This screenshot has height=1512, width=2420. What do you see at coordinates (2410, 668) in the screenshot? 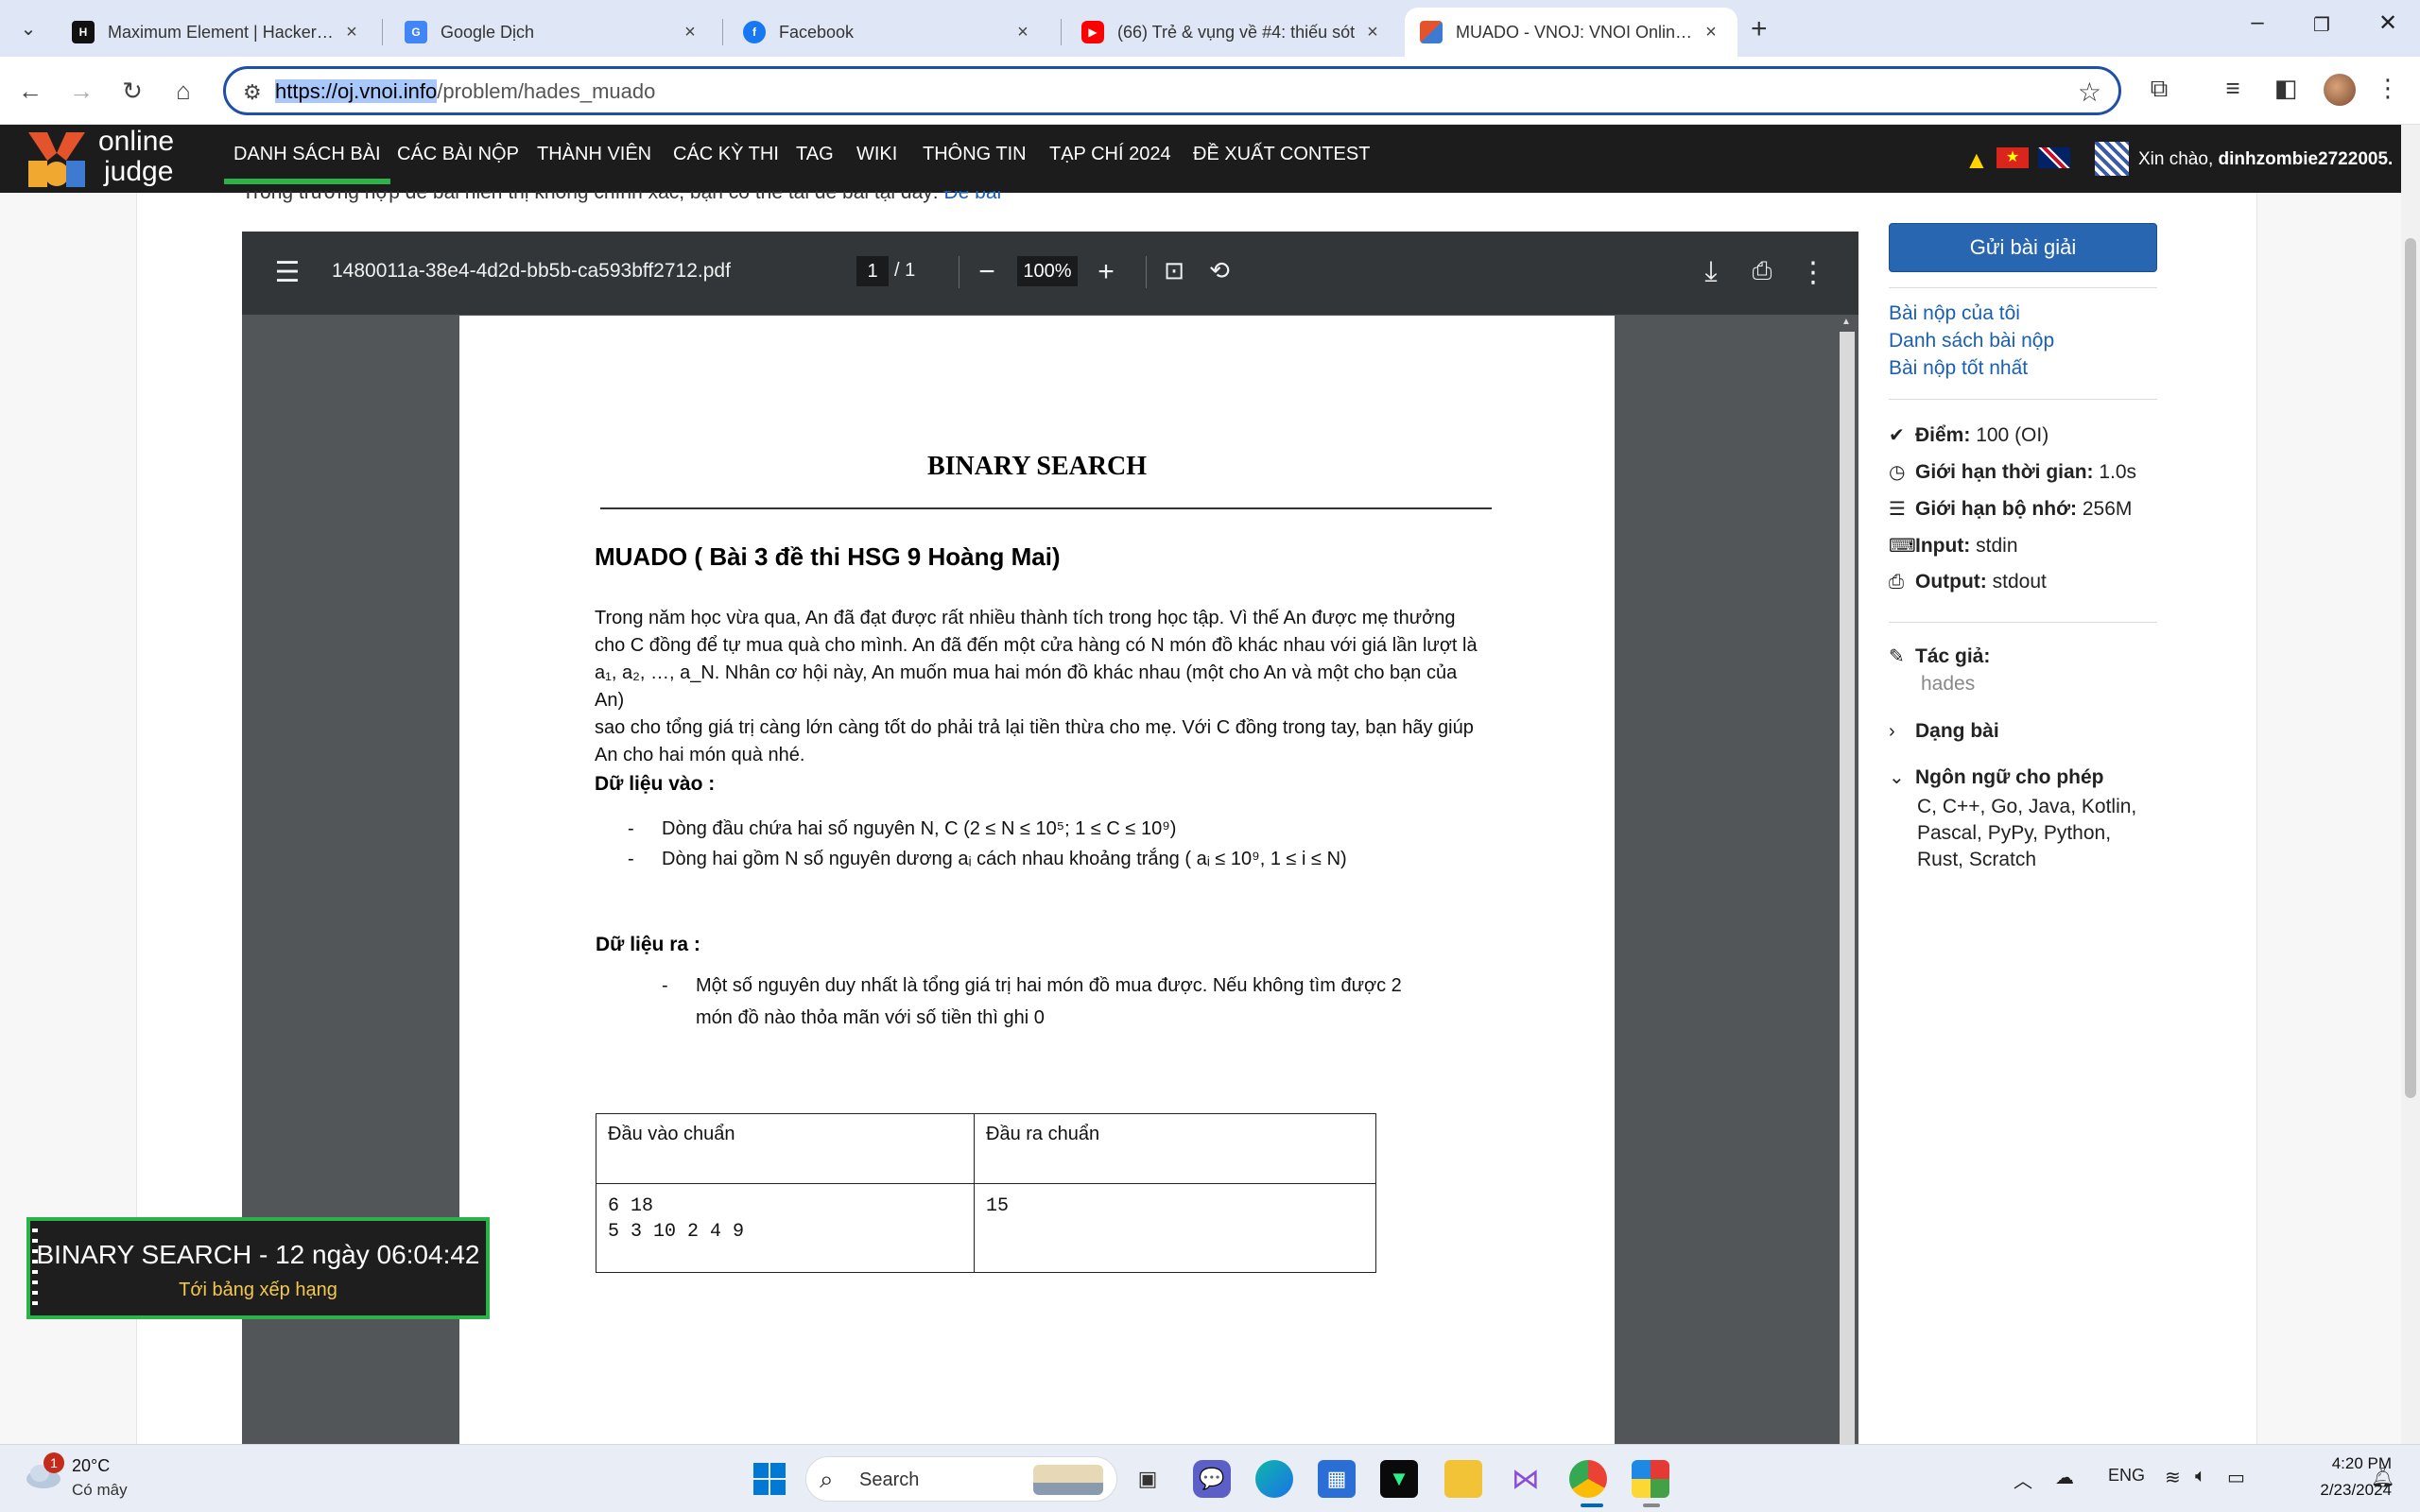
I see `page-scroll-thumb` at bounding box center [2410, 668].